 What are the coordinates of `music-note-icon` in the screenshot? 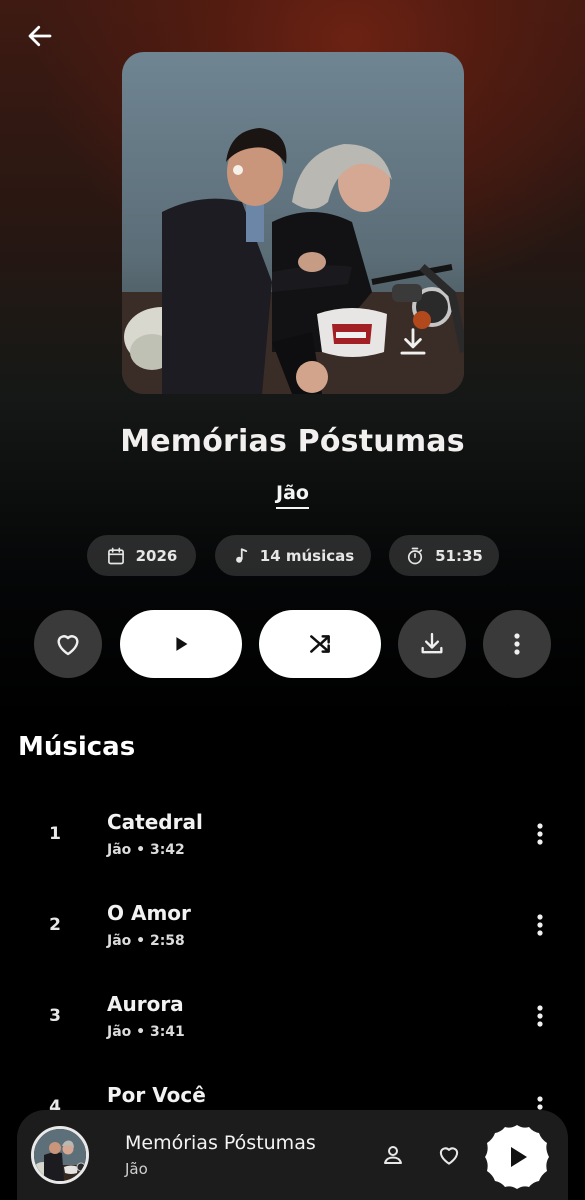 It's located at (241, 555).